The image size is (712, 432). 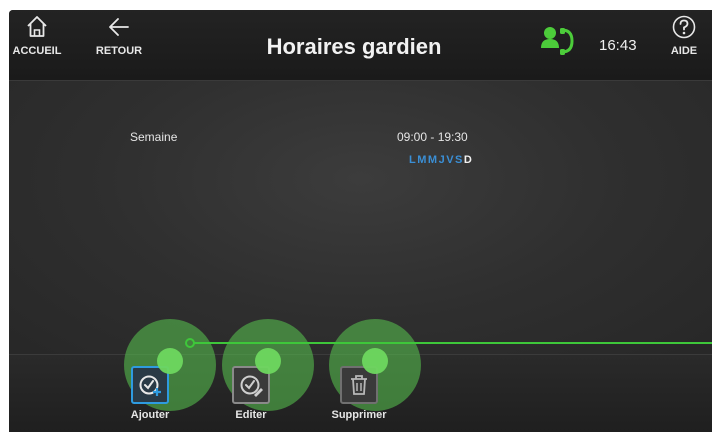 What do you see at coordinates (558, 43) in the screenshot?
I see `concierge-phone-icon` at bounding box center [558, 43].